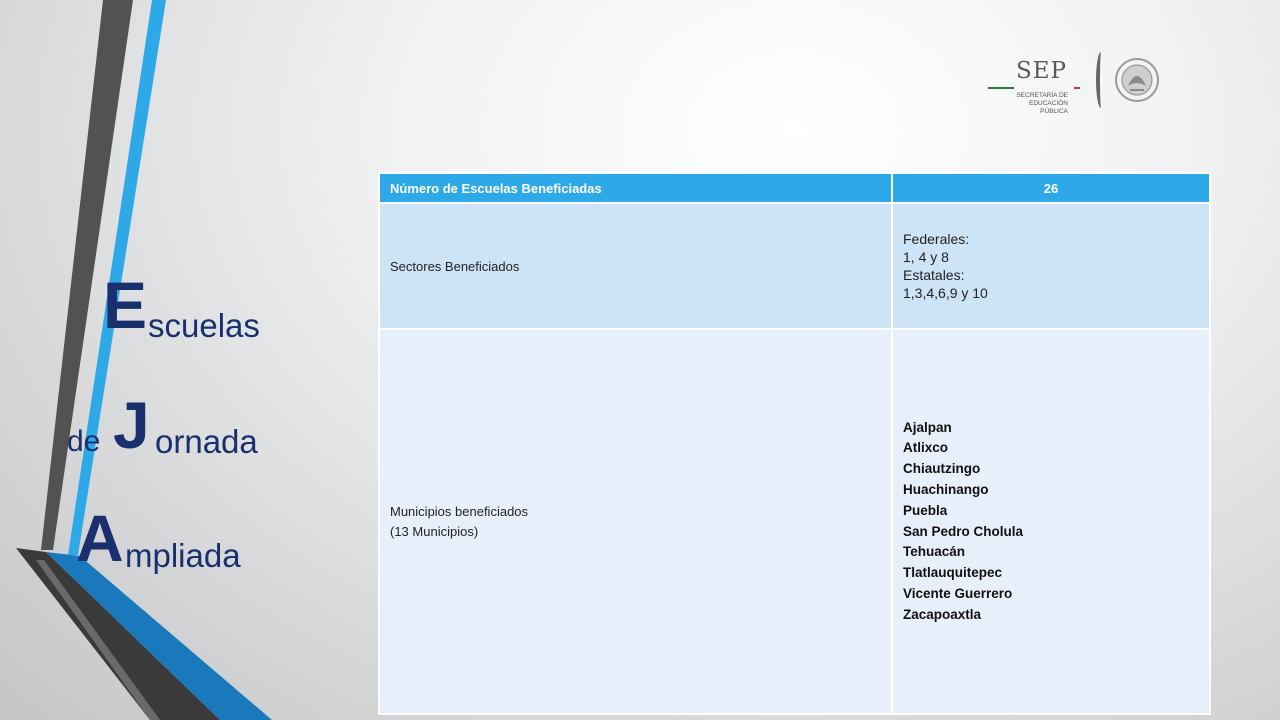 The height and width of the screenshot is (720, 1280). Describe the element at coordinates (925, 510) in the screenshot. I see `list-item: Puebla` at that location.